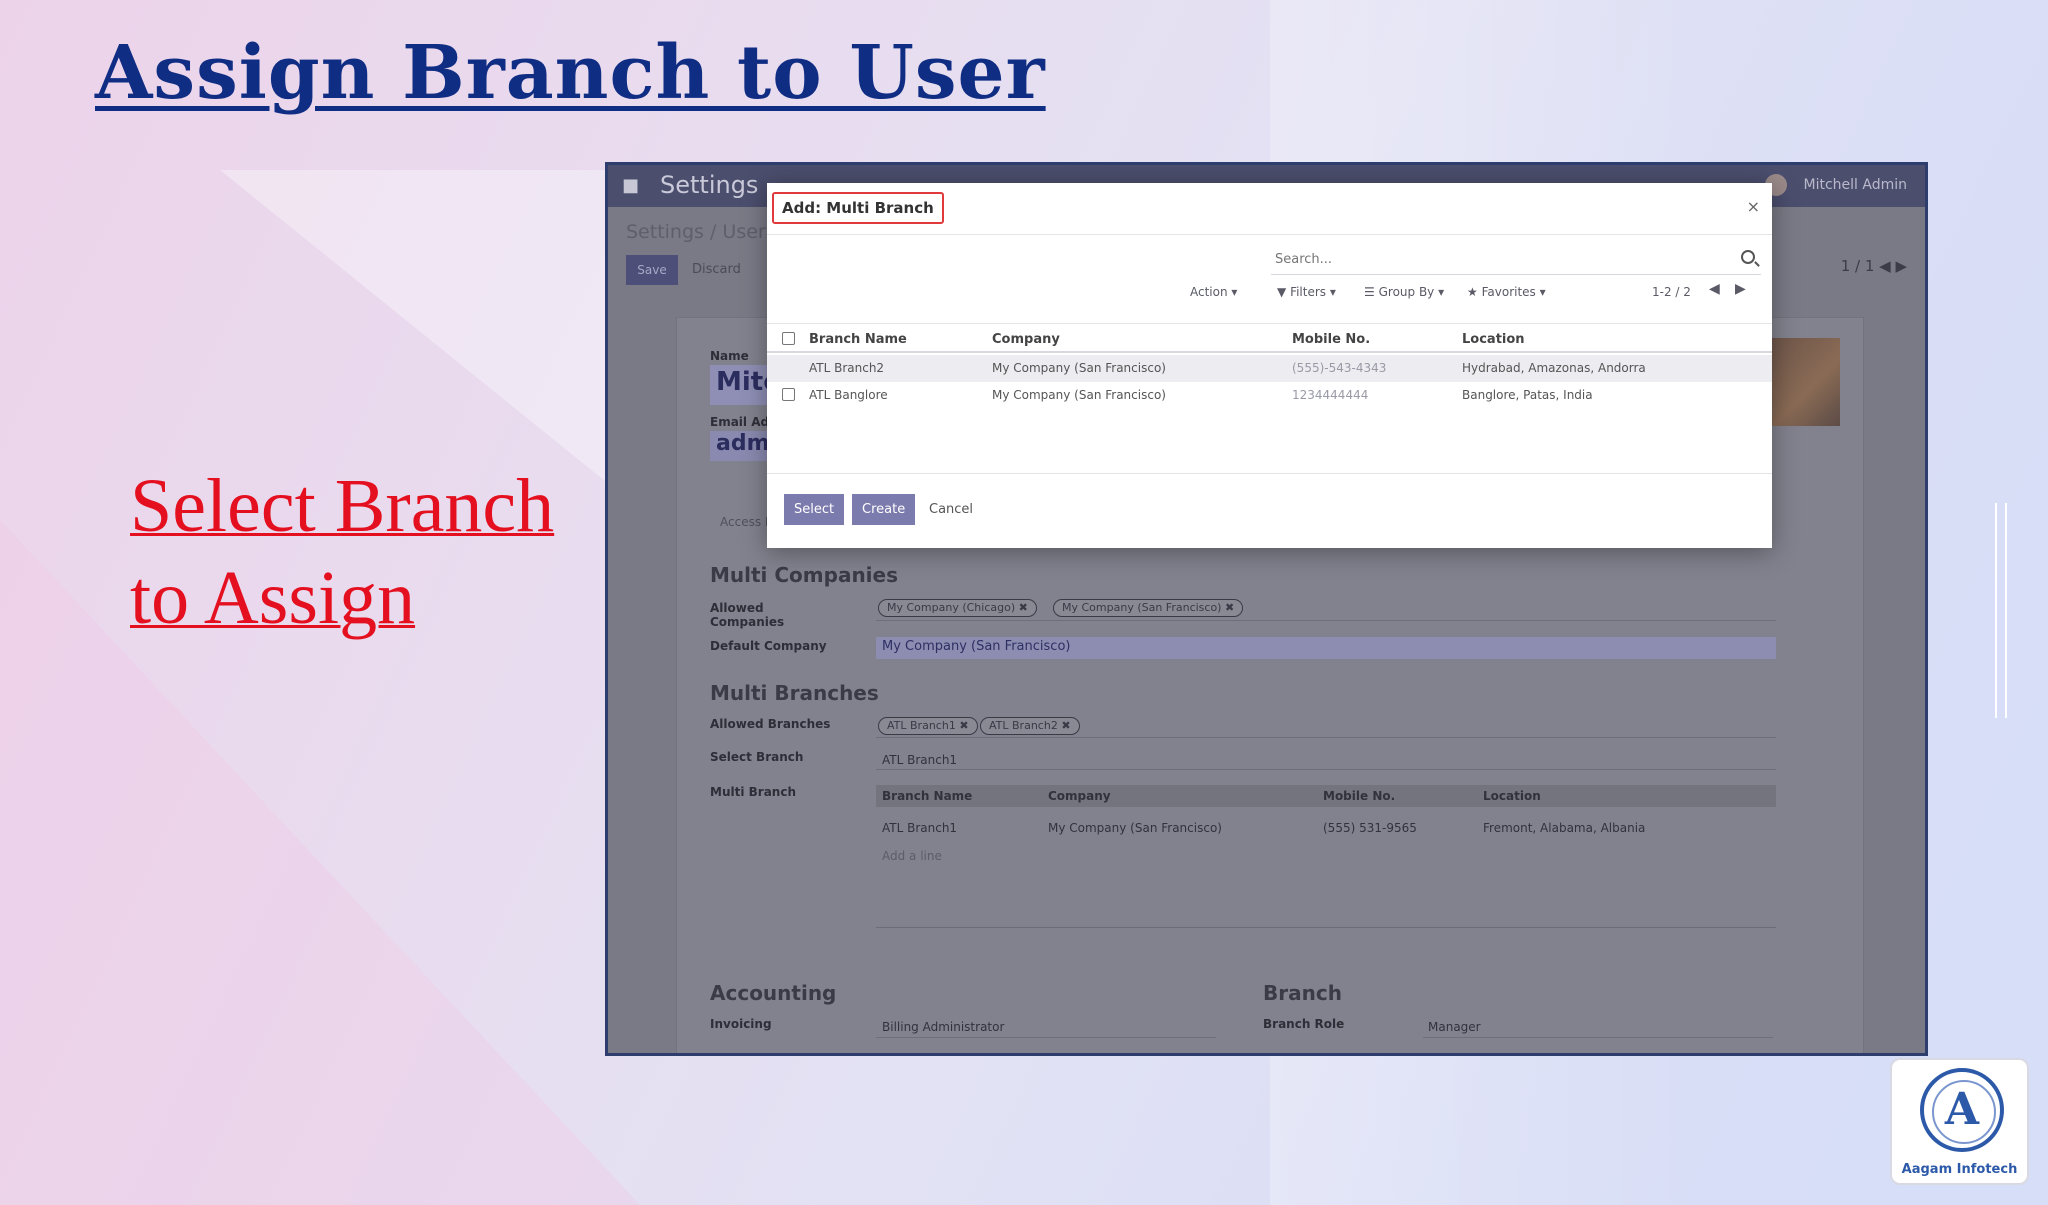 This screenshot has height=1205, width=2048. Describe the element at coordinates (1800, 382) in the screenshot. I see `user-photo` at that location.